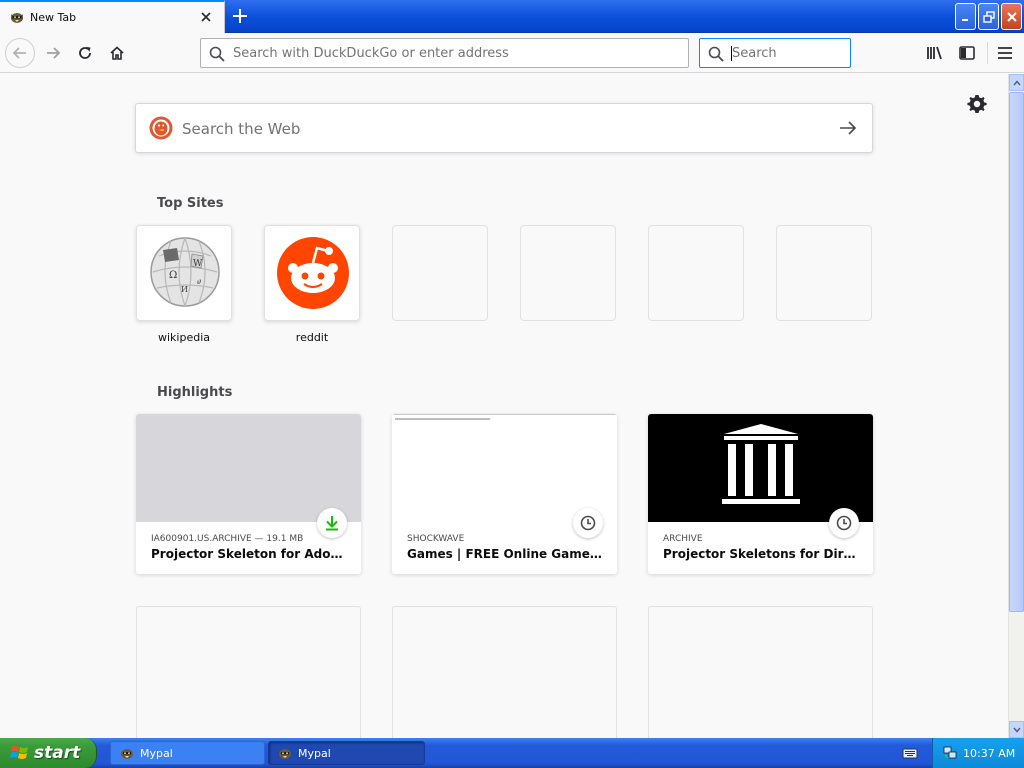 The width and height of the screenshot is (1024, 768). What do you see at coordinates (198, 264) in the screenshot?
I see `svg-text: W` at bounding box center [198, 264].